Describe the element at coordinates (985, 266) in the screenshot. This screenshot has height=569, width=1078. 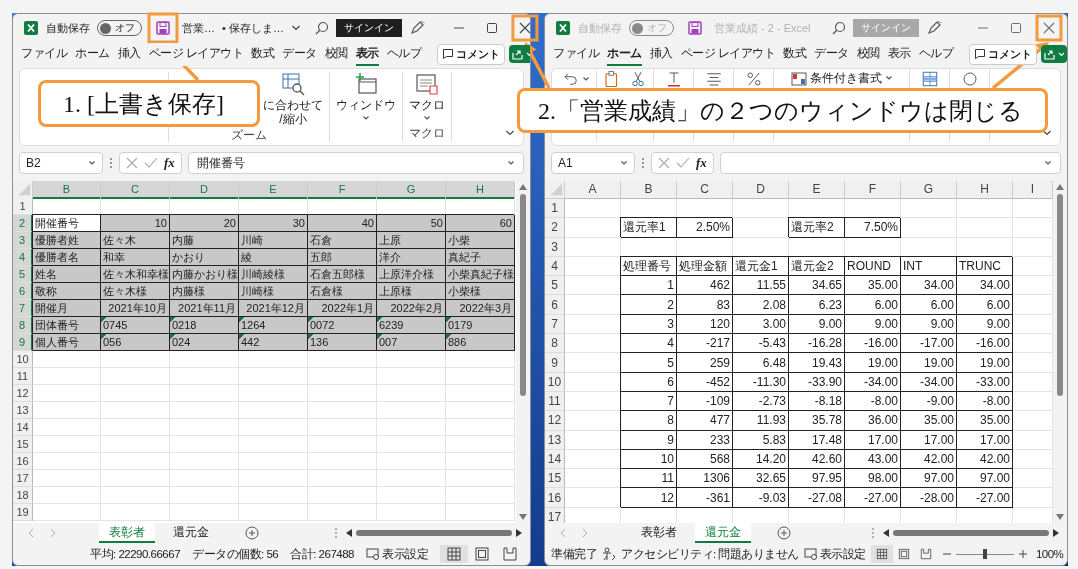
I see `table-cell: TRUNC` at that location.